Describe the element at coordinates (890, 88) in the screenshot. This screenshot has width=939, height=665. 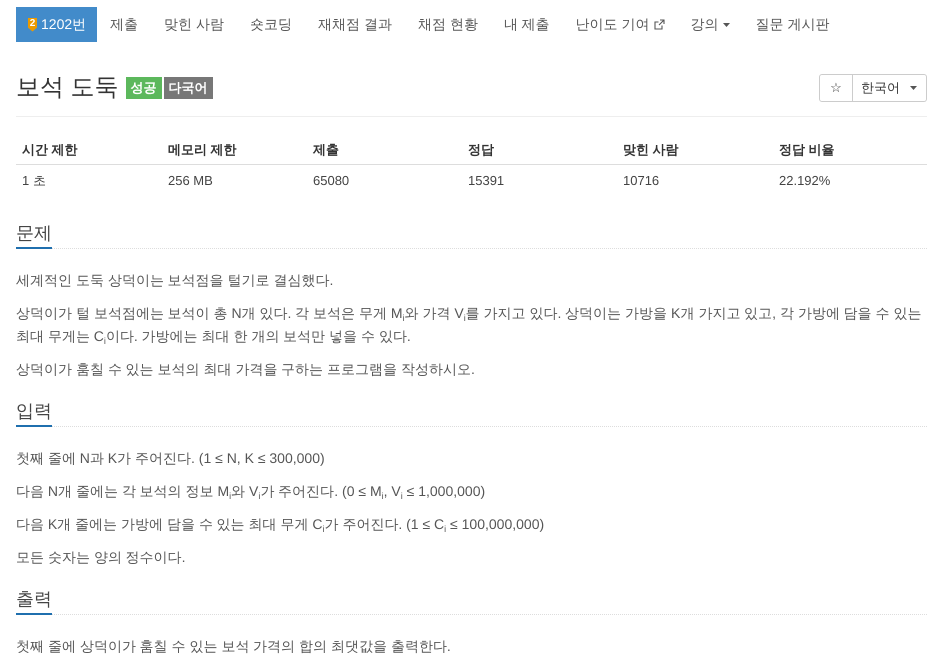
I see `language-dropdown: 한국어` at that location.